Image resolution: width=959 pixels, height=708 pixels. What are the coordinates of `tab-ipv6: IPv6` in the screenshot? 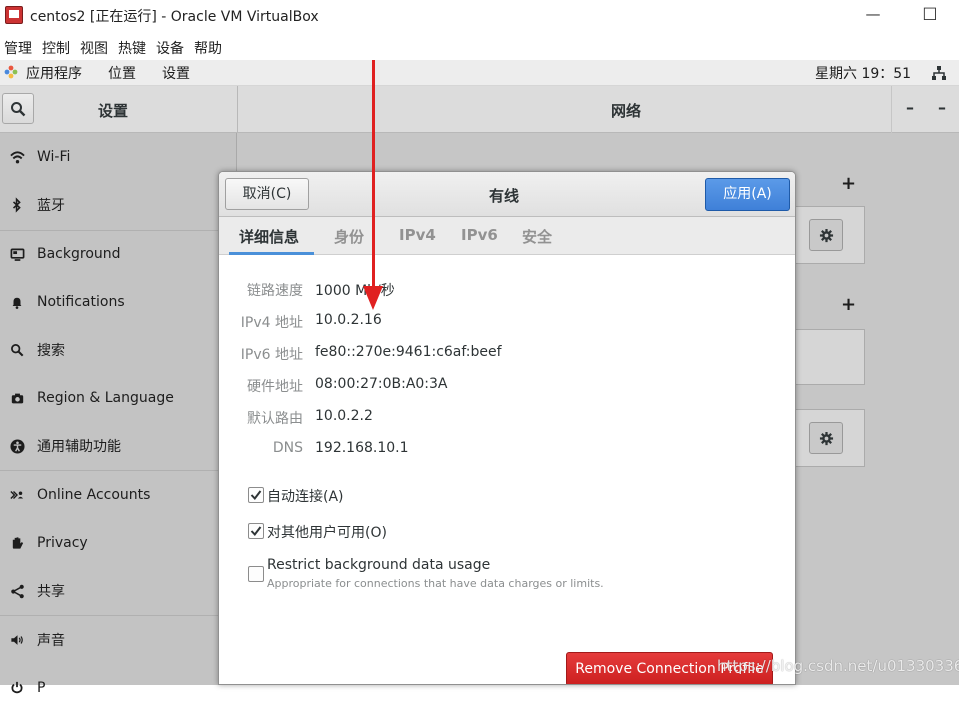 It's located at (479, 235).